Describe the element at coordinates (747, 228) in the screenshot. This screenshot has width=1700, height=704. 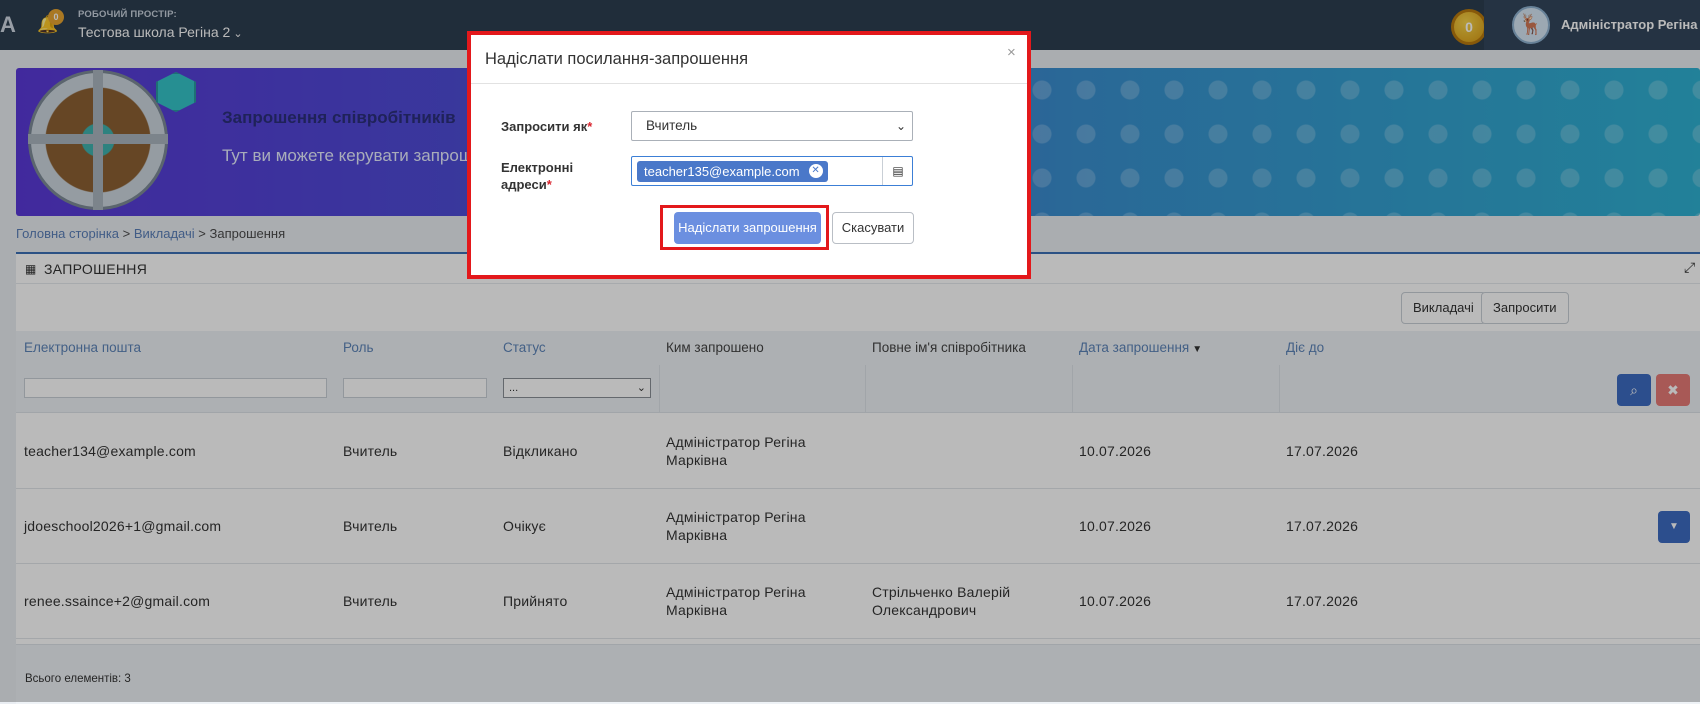
I see `send-invitation-button: Надіслати запрошення` at that location.